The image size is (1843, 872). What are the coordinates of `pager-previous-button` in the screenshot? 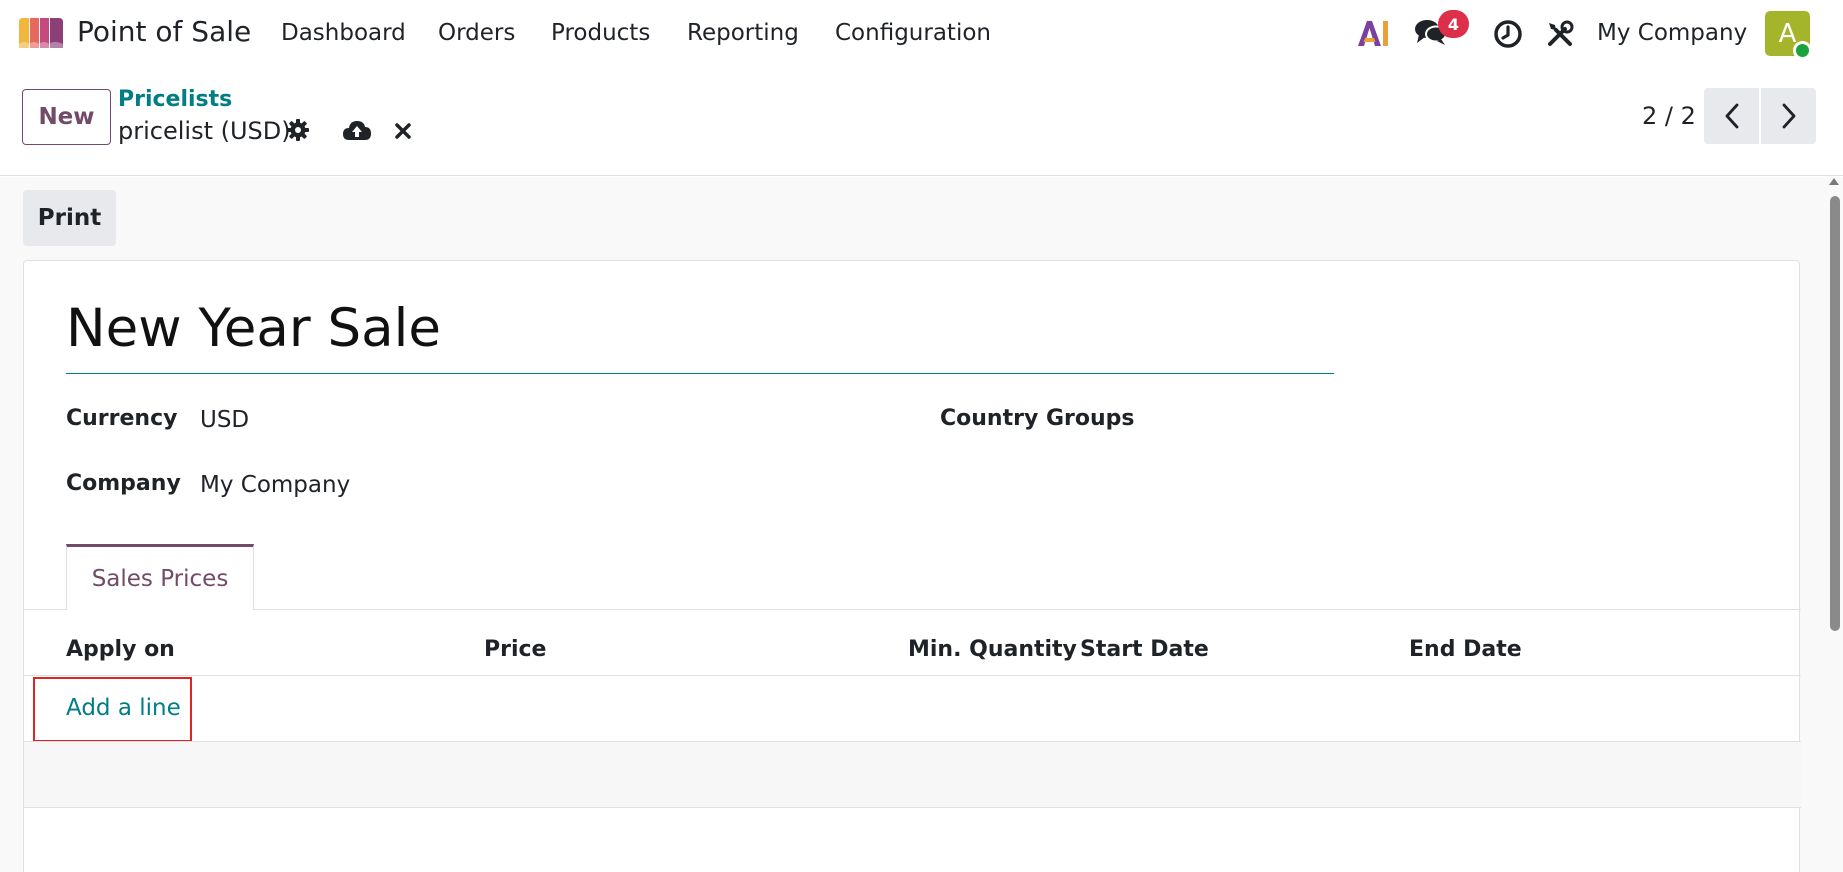 It's located at (1731, 116).